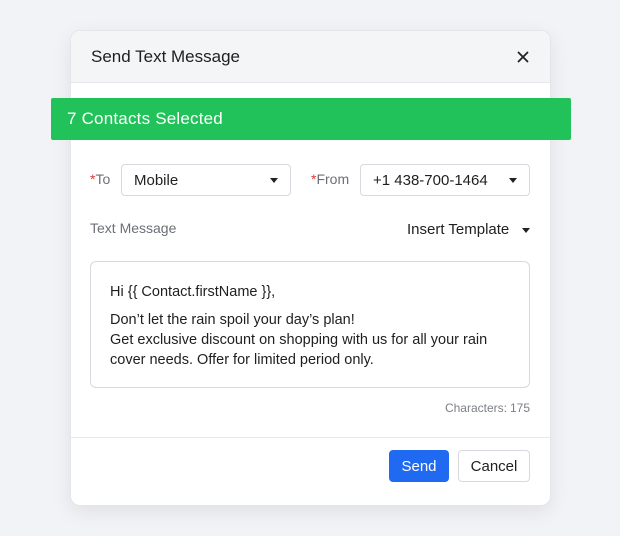 The image size is (620, 536). What do you see at coordinates (458, 229) in the screenshot?
I see `insert-template-label: Insert Template` at bounding box center [458, 229].